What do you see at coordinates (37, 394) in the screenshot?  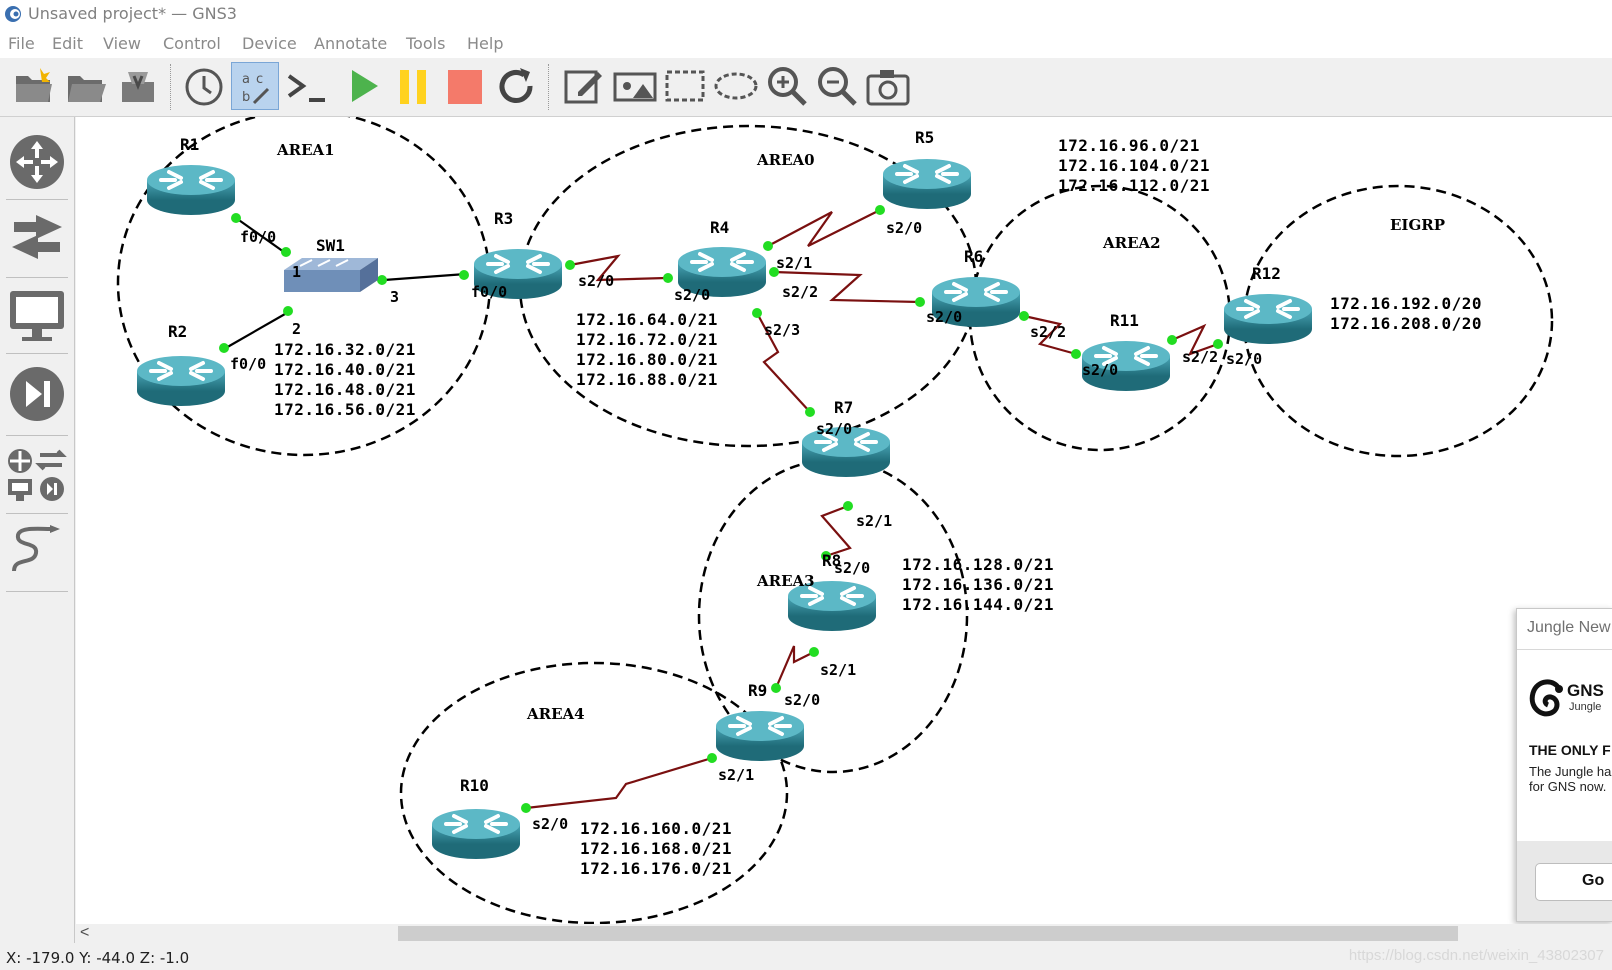 I see `security-devices-icon` at bounding box center [37, 394].